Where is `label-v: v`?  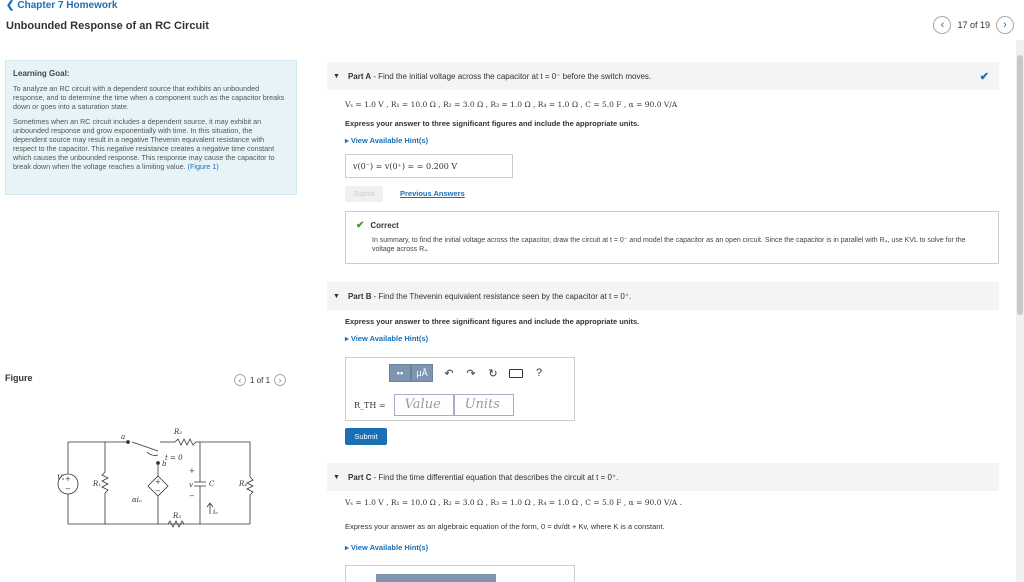
label-v: v is located at coordinates (191, 485).